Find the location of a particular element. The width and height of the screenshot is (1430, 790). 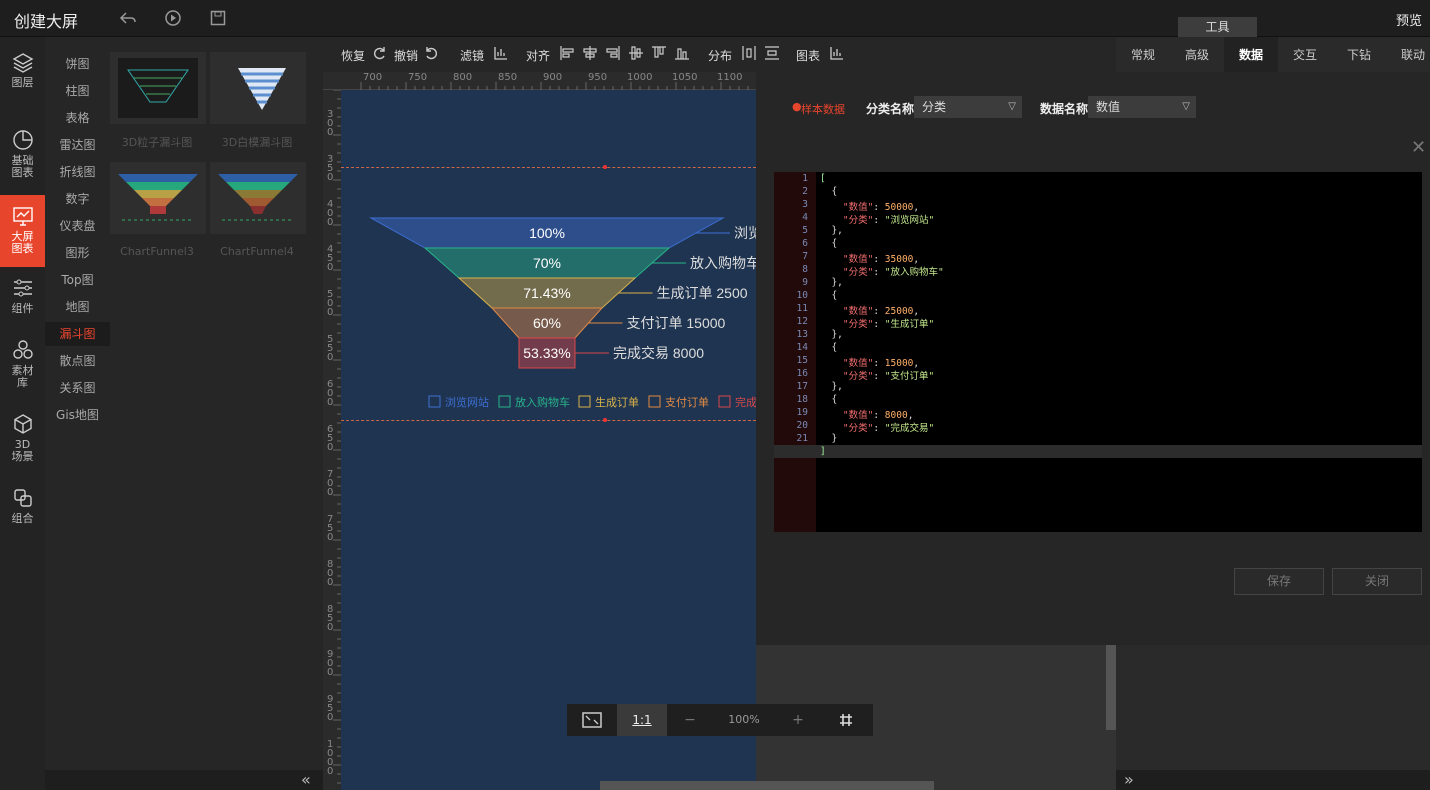

funnel-category-label: 浏览网站 is located at coordinates (745, 233).